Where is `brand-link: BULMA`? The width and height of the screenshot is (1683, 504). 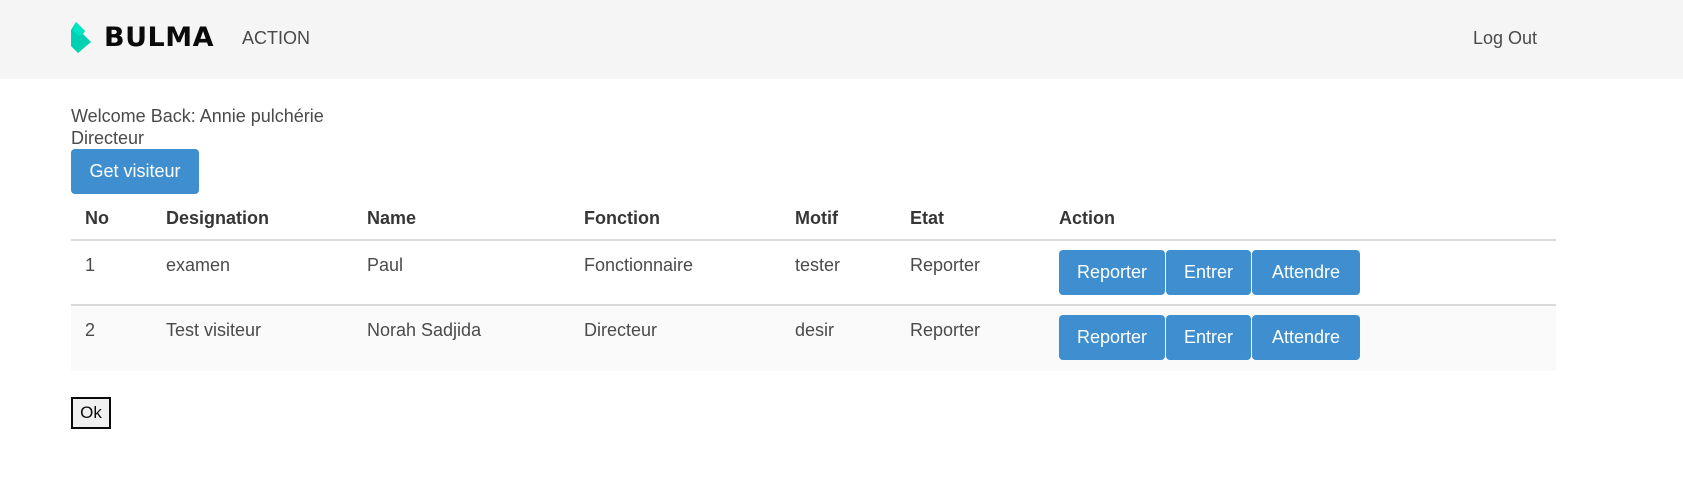 brand-link: BULMA is located at coordinates (142, 37).